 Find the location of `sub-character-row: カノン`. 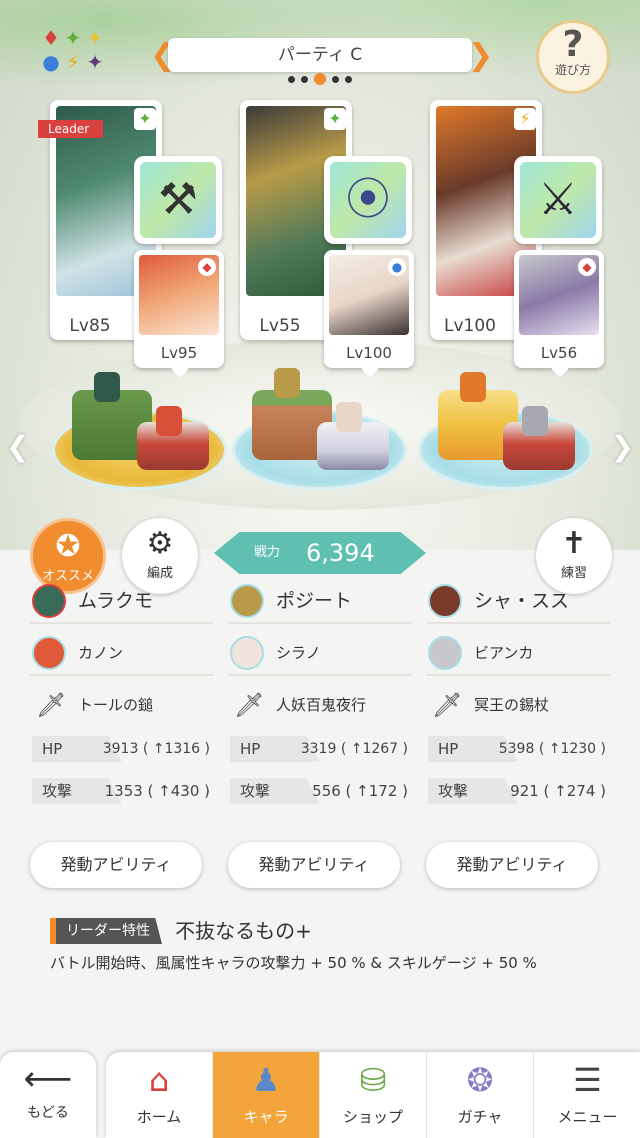

sub-character-row: カノン is located at coordinates (122, 654).